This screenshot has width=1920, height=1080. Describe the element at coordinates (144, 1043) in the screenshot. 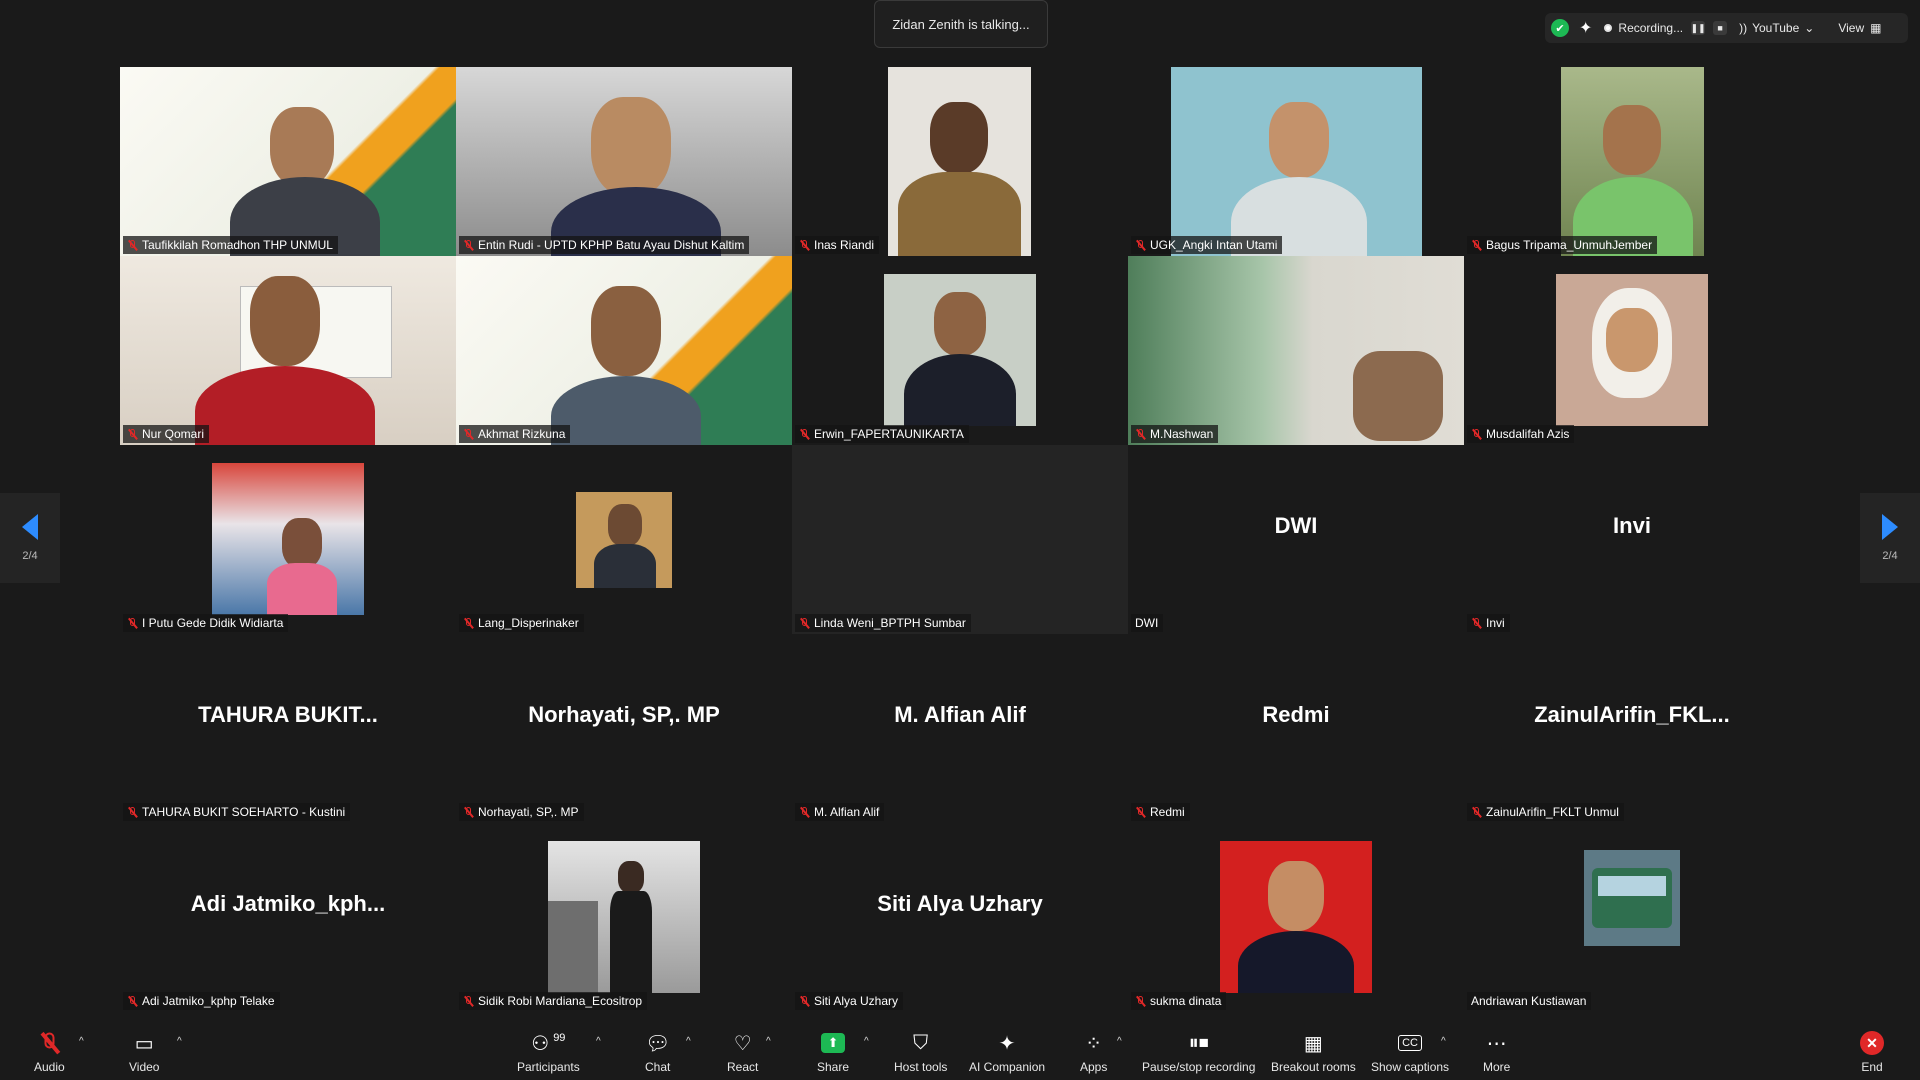

I see `camera-icon: ▭` at that location.